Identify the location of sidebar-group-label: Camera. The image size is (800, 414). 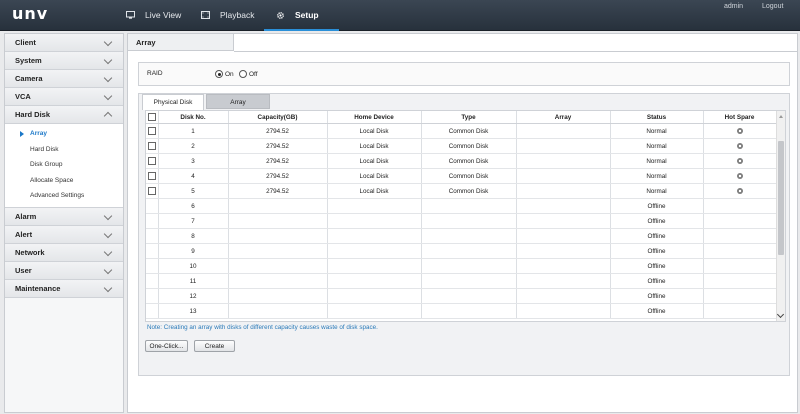
(29, 78).